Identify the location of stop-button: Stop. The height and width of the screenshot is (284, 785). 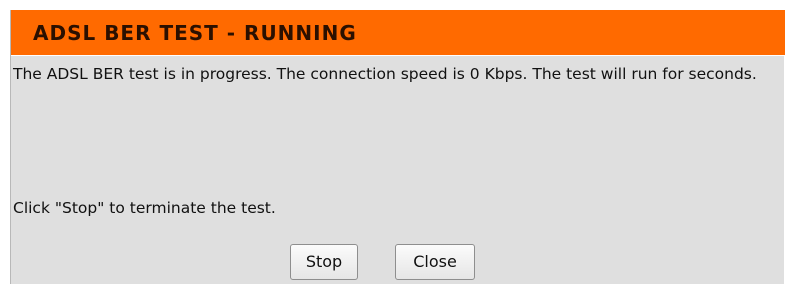
(324, 262).